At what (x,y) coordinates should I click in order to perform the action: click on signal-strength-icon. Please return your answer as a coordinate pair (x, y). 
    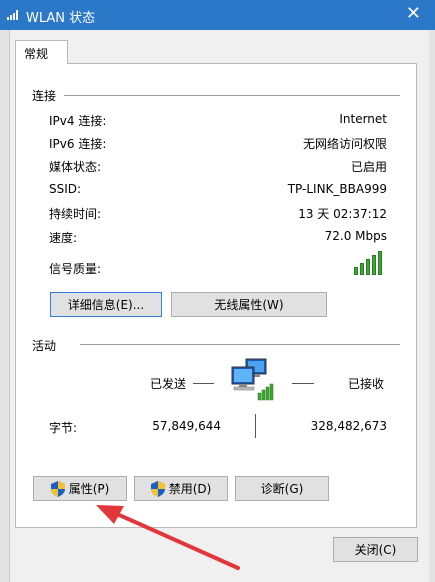
    Looking at the image, I should click on (369, 263).